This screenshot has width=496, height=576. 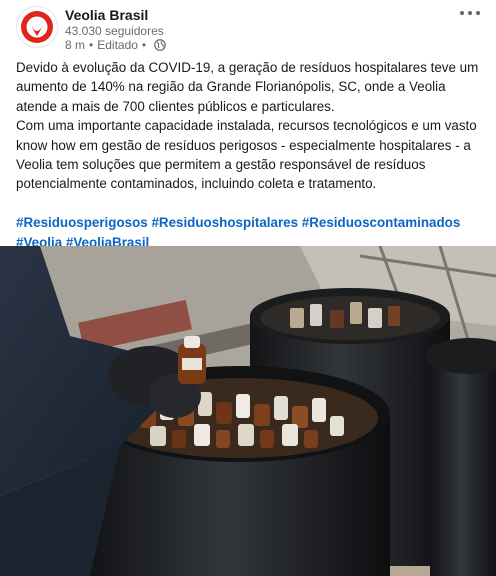 I want to click on hashtag-link: #Residuoshospitalares, so click(x=224, y=222).